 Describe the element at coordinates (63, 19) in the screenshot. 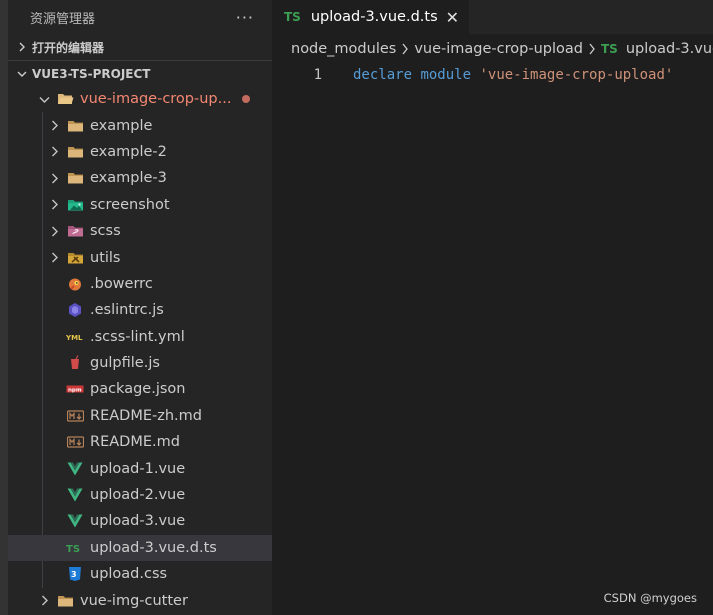

I see `explorer-title: 资源管理器` at that location.